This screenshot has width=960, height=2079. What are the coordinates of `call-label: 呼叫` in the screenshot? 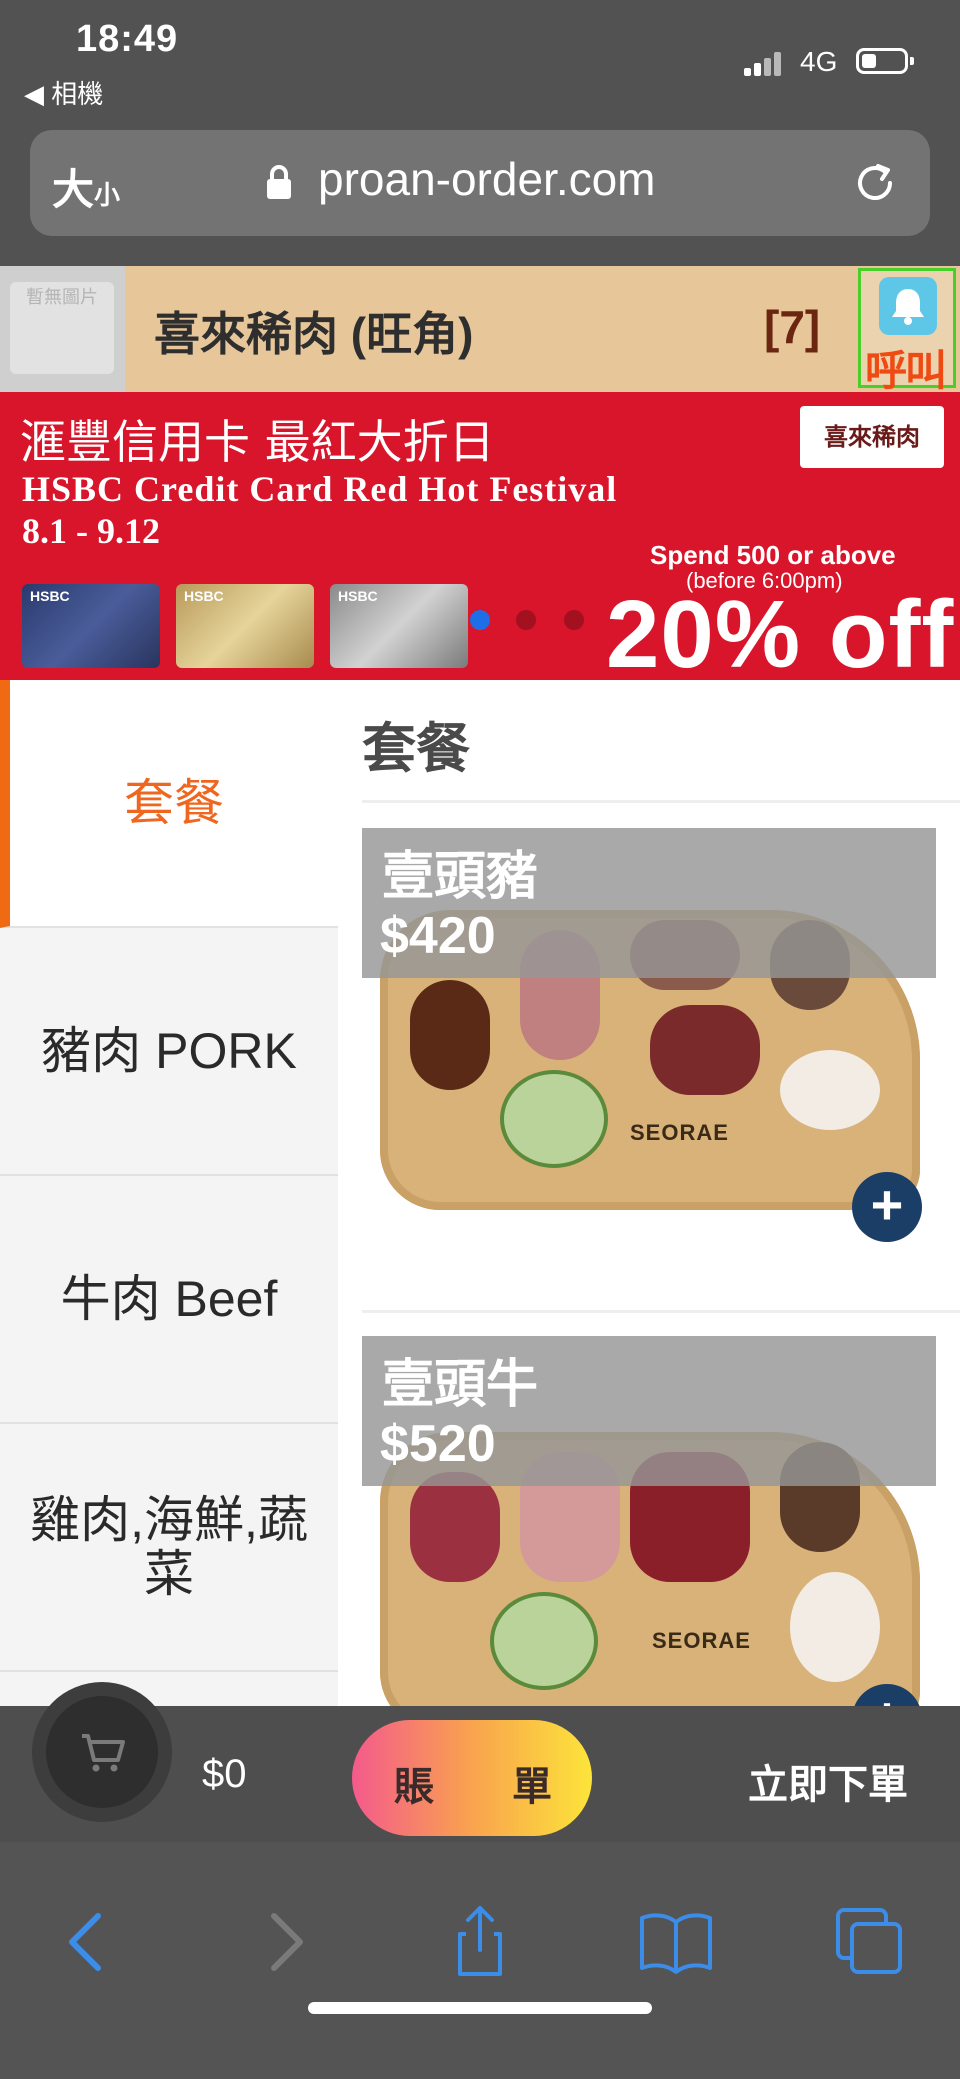 It's located at (906, 370).